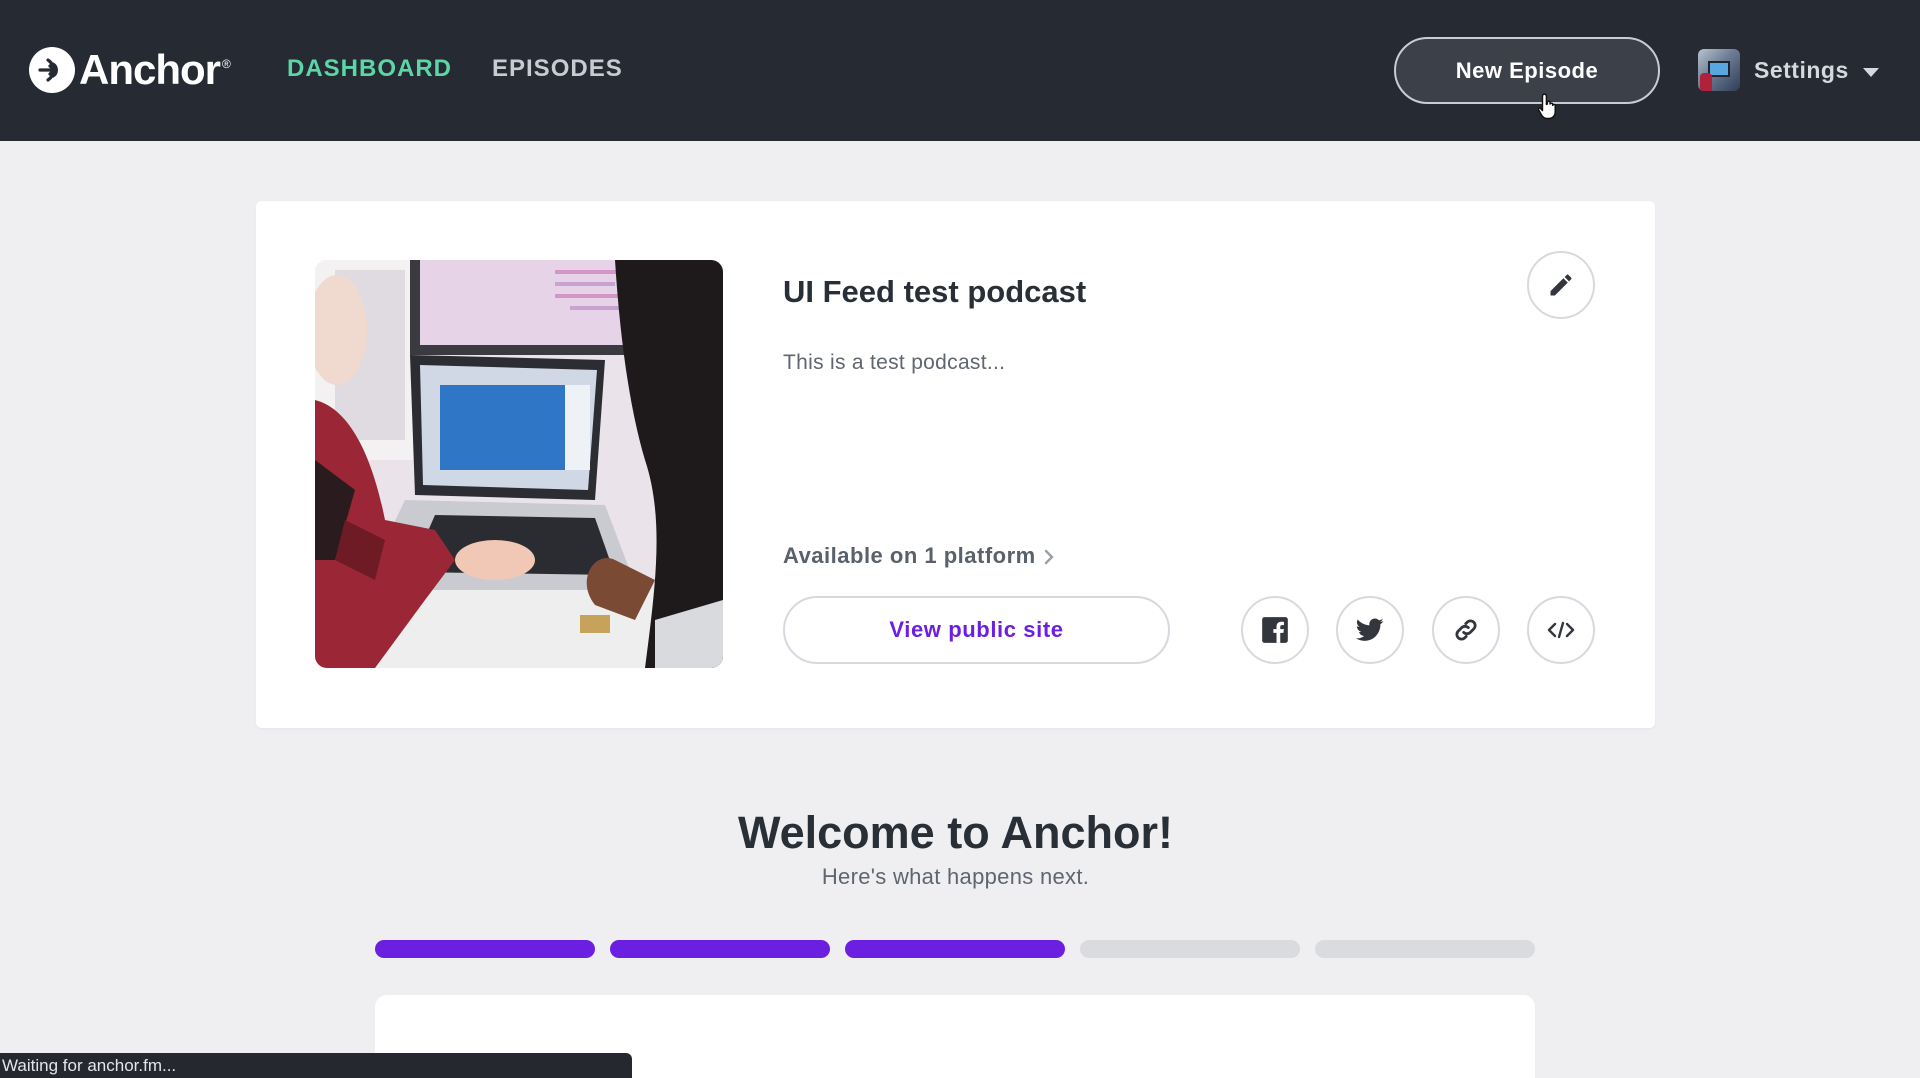 This screenshot has height=1078, width=1920. What do you see at coordinates (909, 555) in the screenshot?
I see `platforms-text: Available on 1 platform` at bounding box center [909, 555].